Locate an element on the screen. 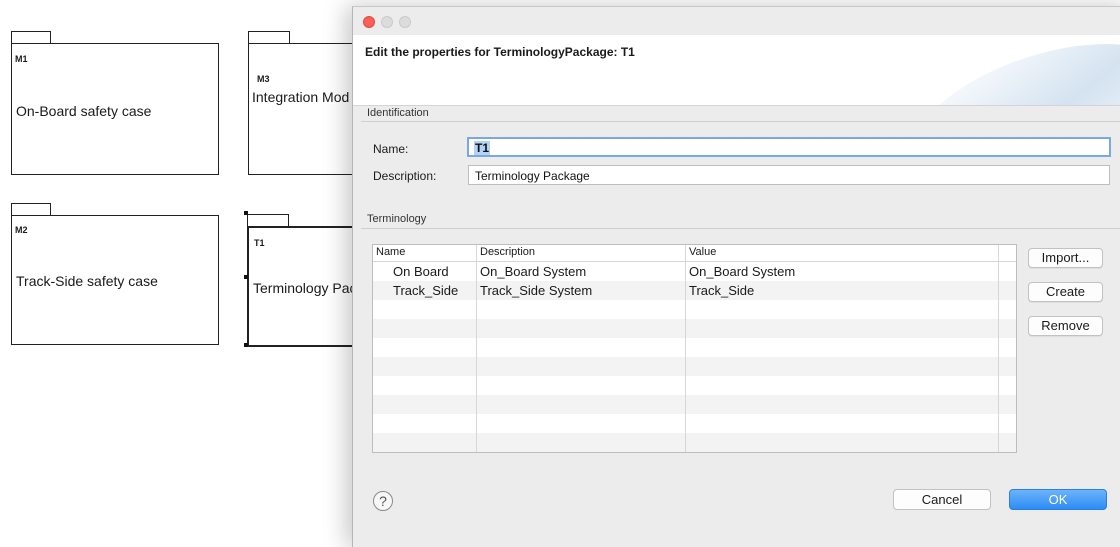 This screenshot has height=547, width=1120. cancel-button: Cancel is located at coordinates (942, 499).